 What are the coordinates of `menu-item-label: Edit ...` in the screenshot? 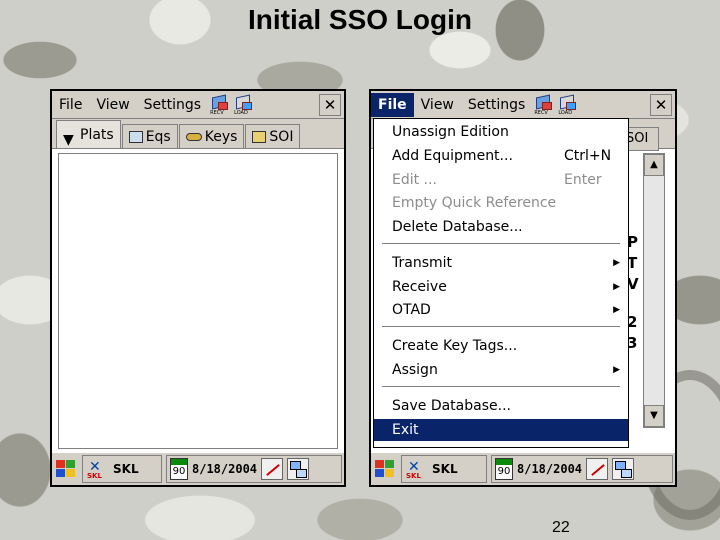 It's located at (414, 180).